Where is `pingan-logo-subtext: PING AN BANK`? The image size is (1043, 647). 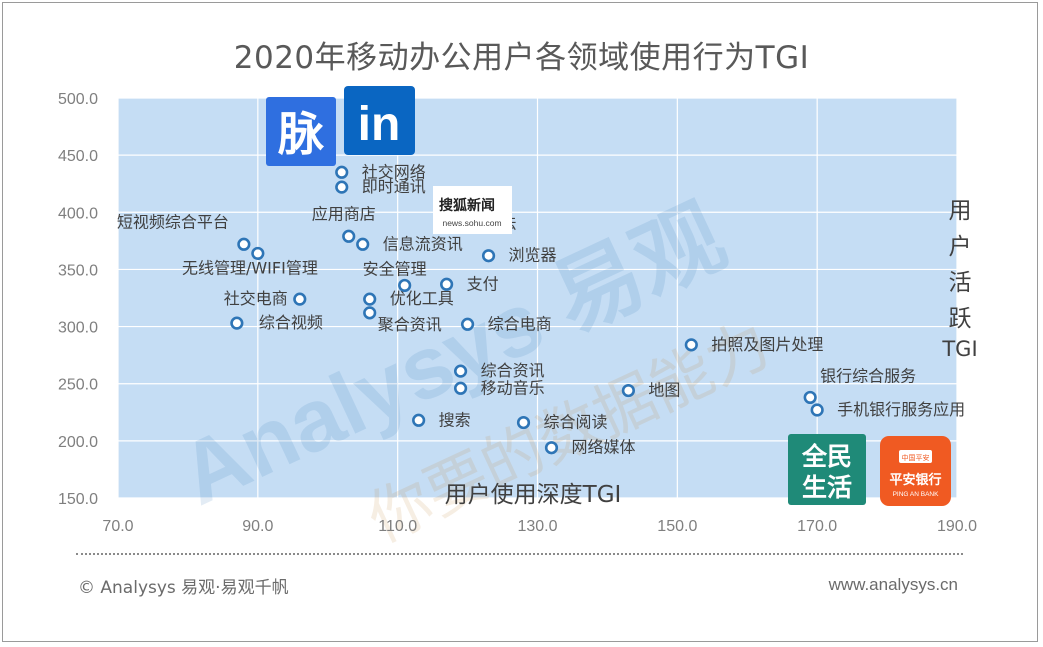 pingan-logo-subtext: PING AN BANK is located at coordinates (916, 494).